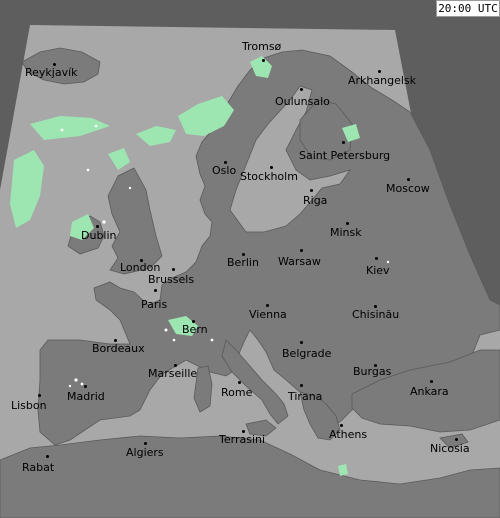 This screenshot has height=518, width=500. What do you see at coordinates (29, 405) in the screenshot?
I see `city-label-lisbon: Lisbon` at bounding box center [29, 405].